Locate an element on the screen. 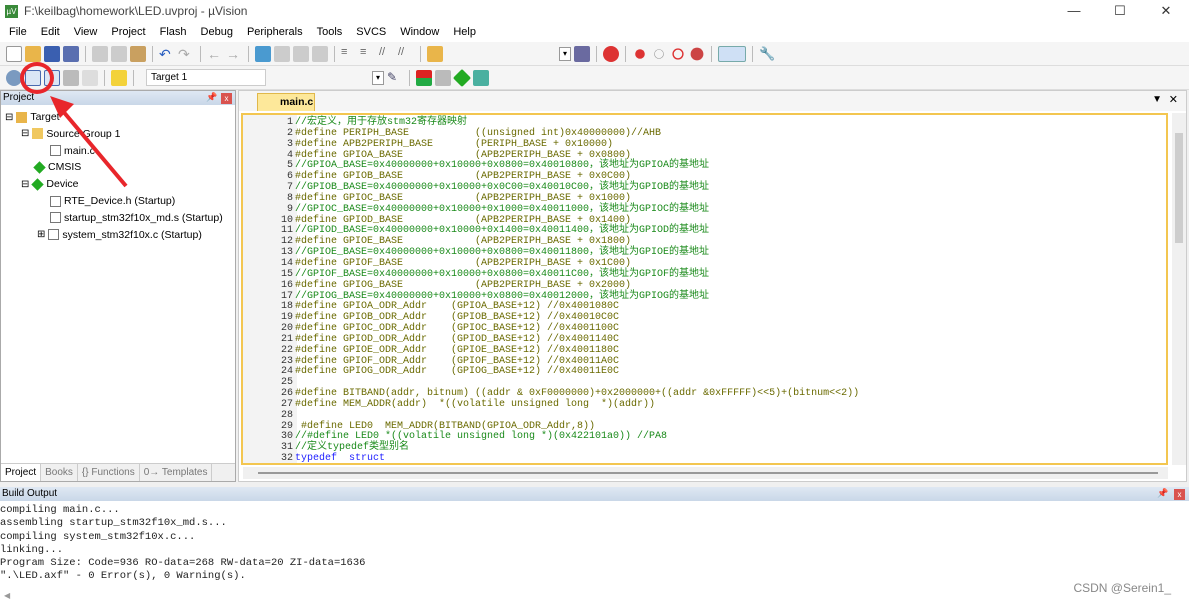 The width and height of the screenshot is (1189, 603). project-panel-tabs: Project Books{} Functions 0→ Templates is located at coordinates (118, 472).